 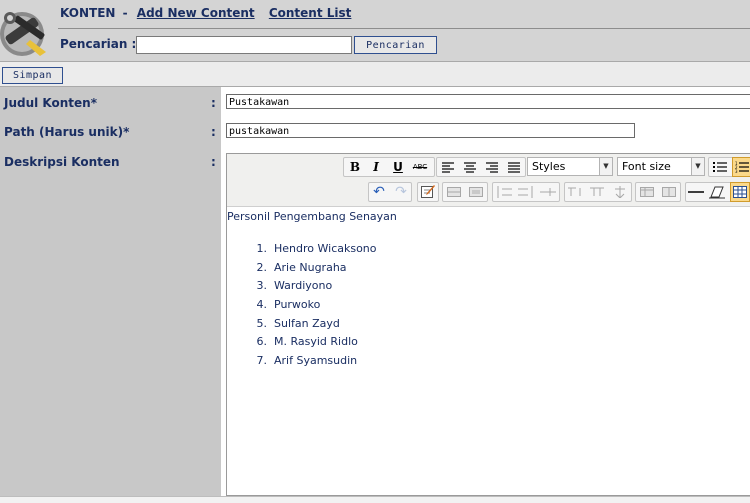 I want to click on font-size-dropdown-value: Font size, so click(x=646, y=166).